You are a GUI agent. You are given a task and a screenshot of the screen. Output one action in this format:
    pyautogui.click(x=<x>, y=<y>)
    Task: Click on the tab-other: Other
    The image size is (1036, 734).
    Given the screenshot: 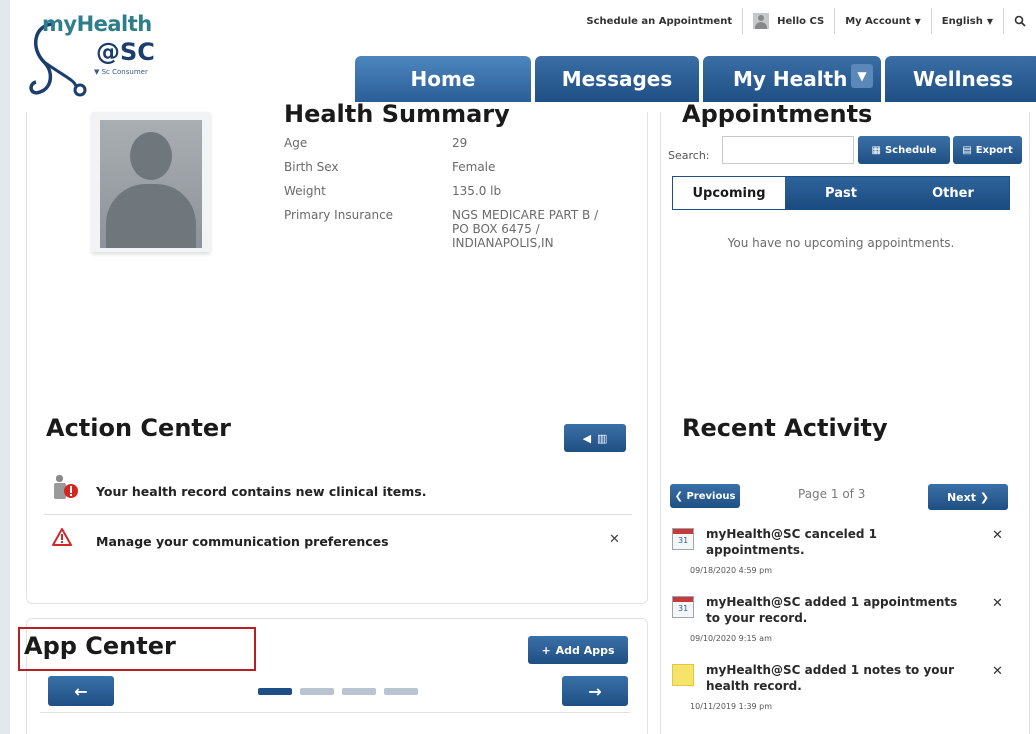 What is the action you would take?
    pyautogui.click(x=953, y=193)
    